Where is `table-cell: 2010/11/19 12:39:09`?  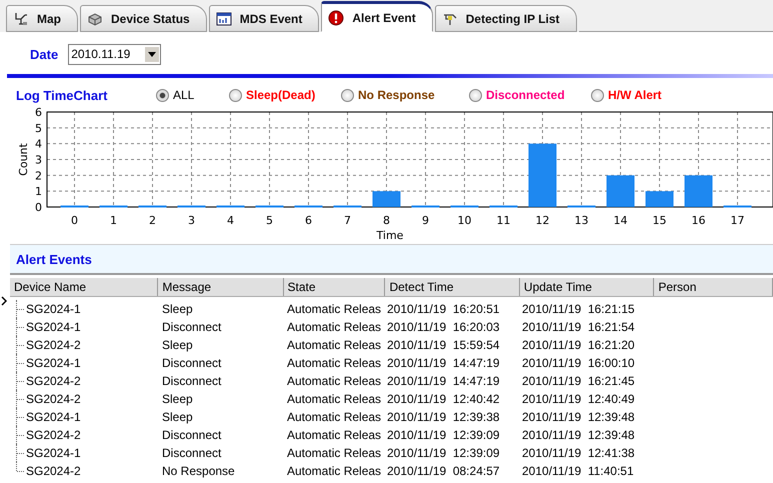 table-cell: 2010/11/19 12:39:09 is located at coordinates (443, 435).